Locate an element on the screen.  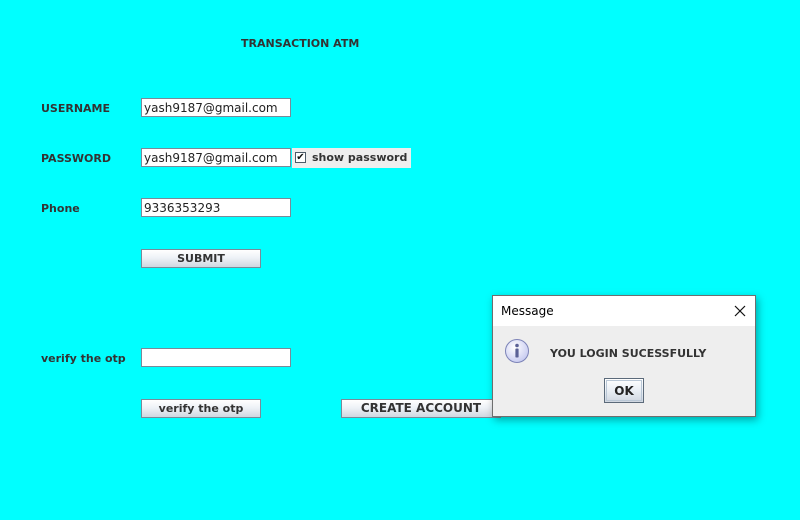
show-password-checkbox: ✔ show password is located at coordinates (351, 158).